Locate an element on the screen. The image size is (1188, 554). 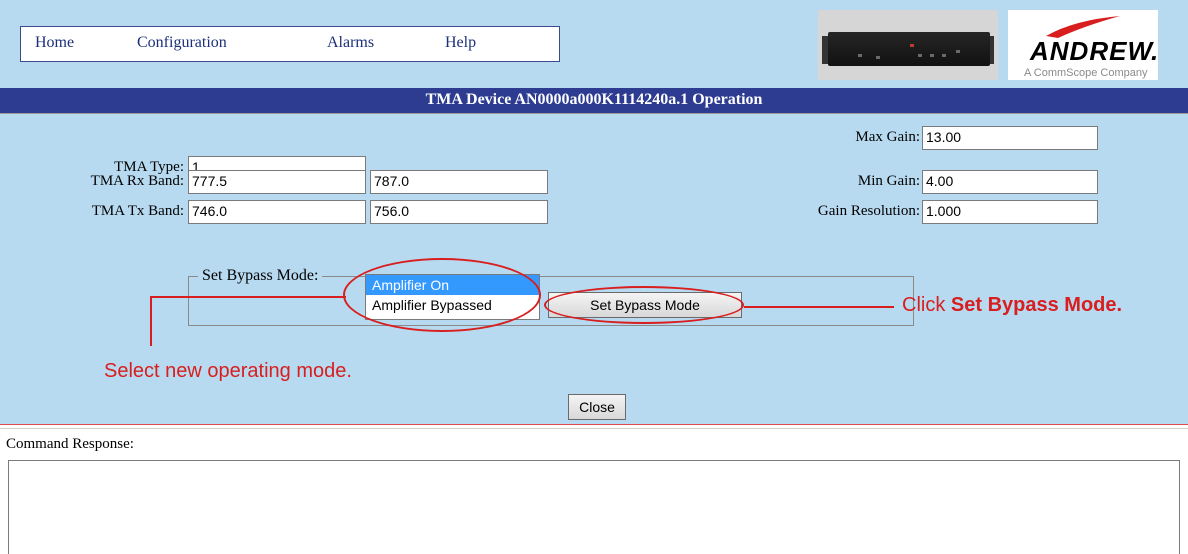
andrew-logo: ANDREW. A CommScope Company is located at coordinates (1083, 45).